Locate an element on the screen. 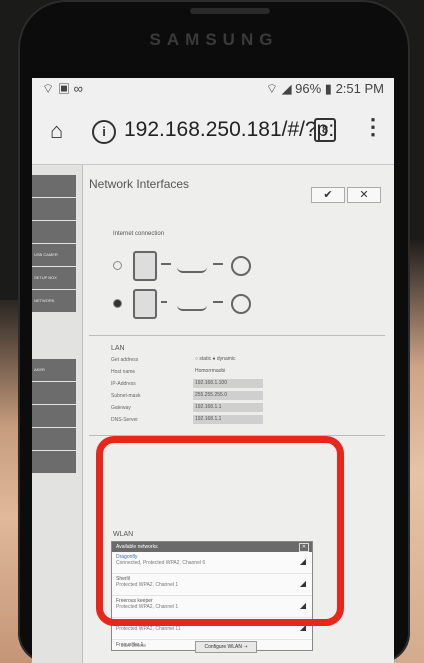 Image resolution: width=424 pixels, height=663 pixels. wifi-waves-icon is located at coordinates (164, 302).